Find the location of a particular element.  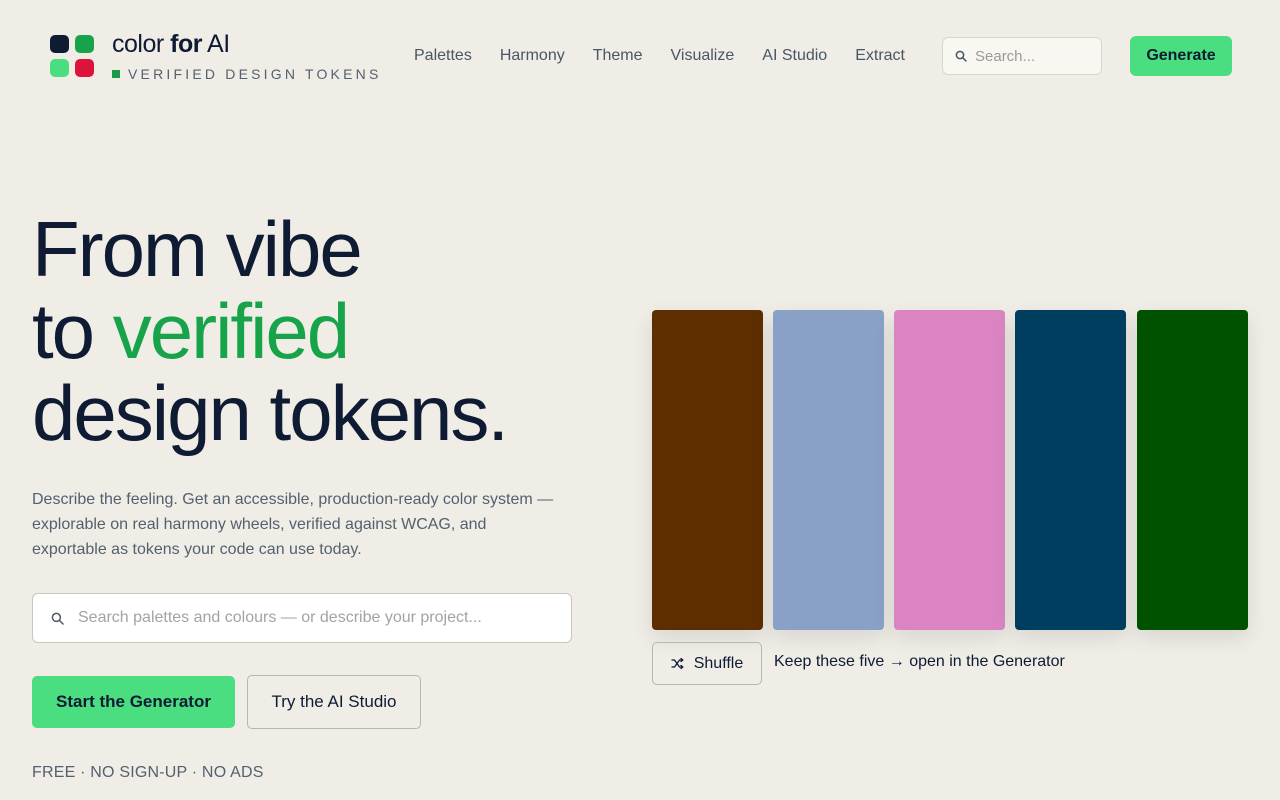

hero-search-input is located at coordinates (318, 618).